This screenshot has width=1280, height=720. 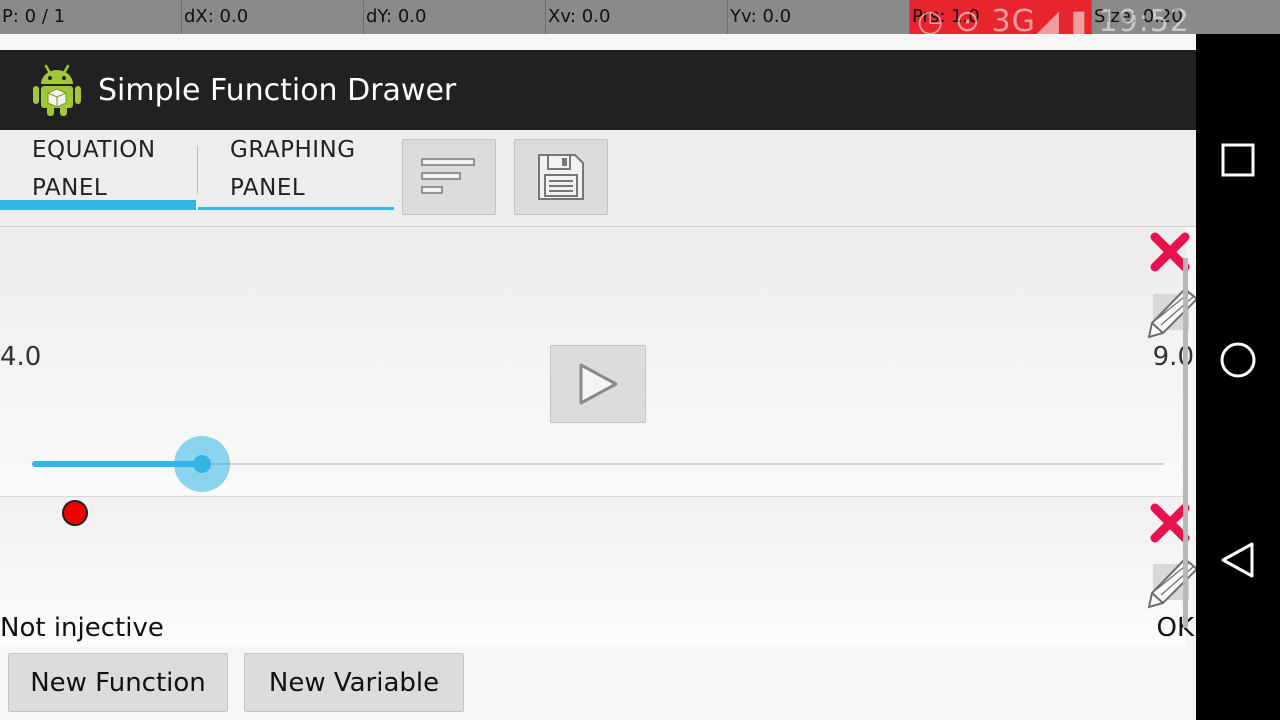 I want to click on tab-graphing-panel: GRAPHING PANEL, so click(x=296, y=170).